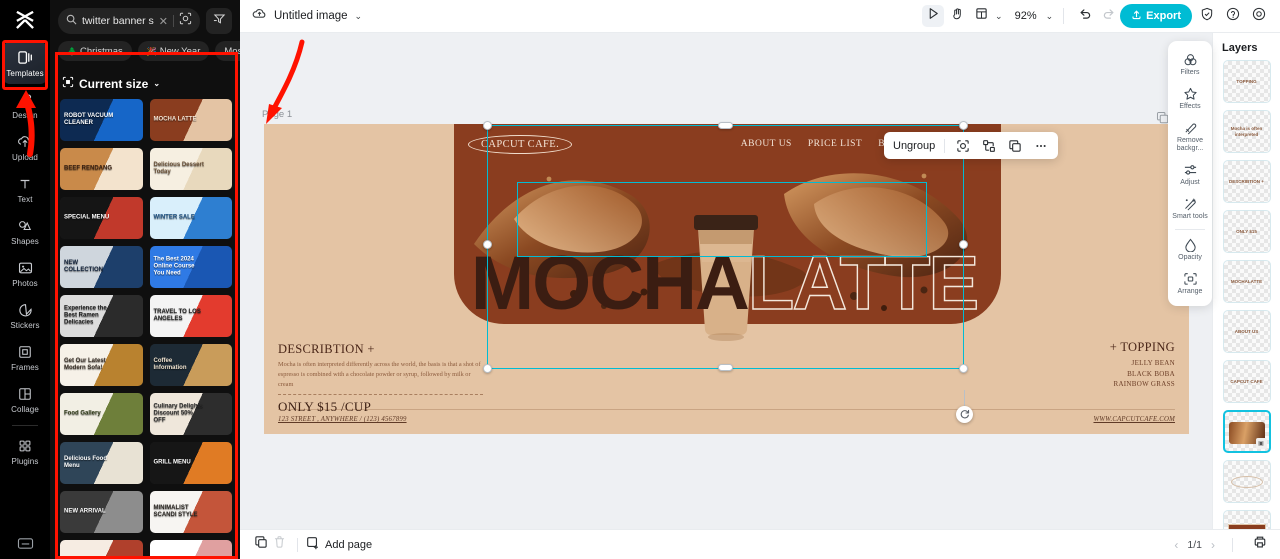 The width and height of the screenshot is (1280, 559). What do you see at coordinates (964, 414) in the screenshot?
I see `rotate-handle` at bounding box center [964, 414].